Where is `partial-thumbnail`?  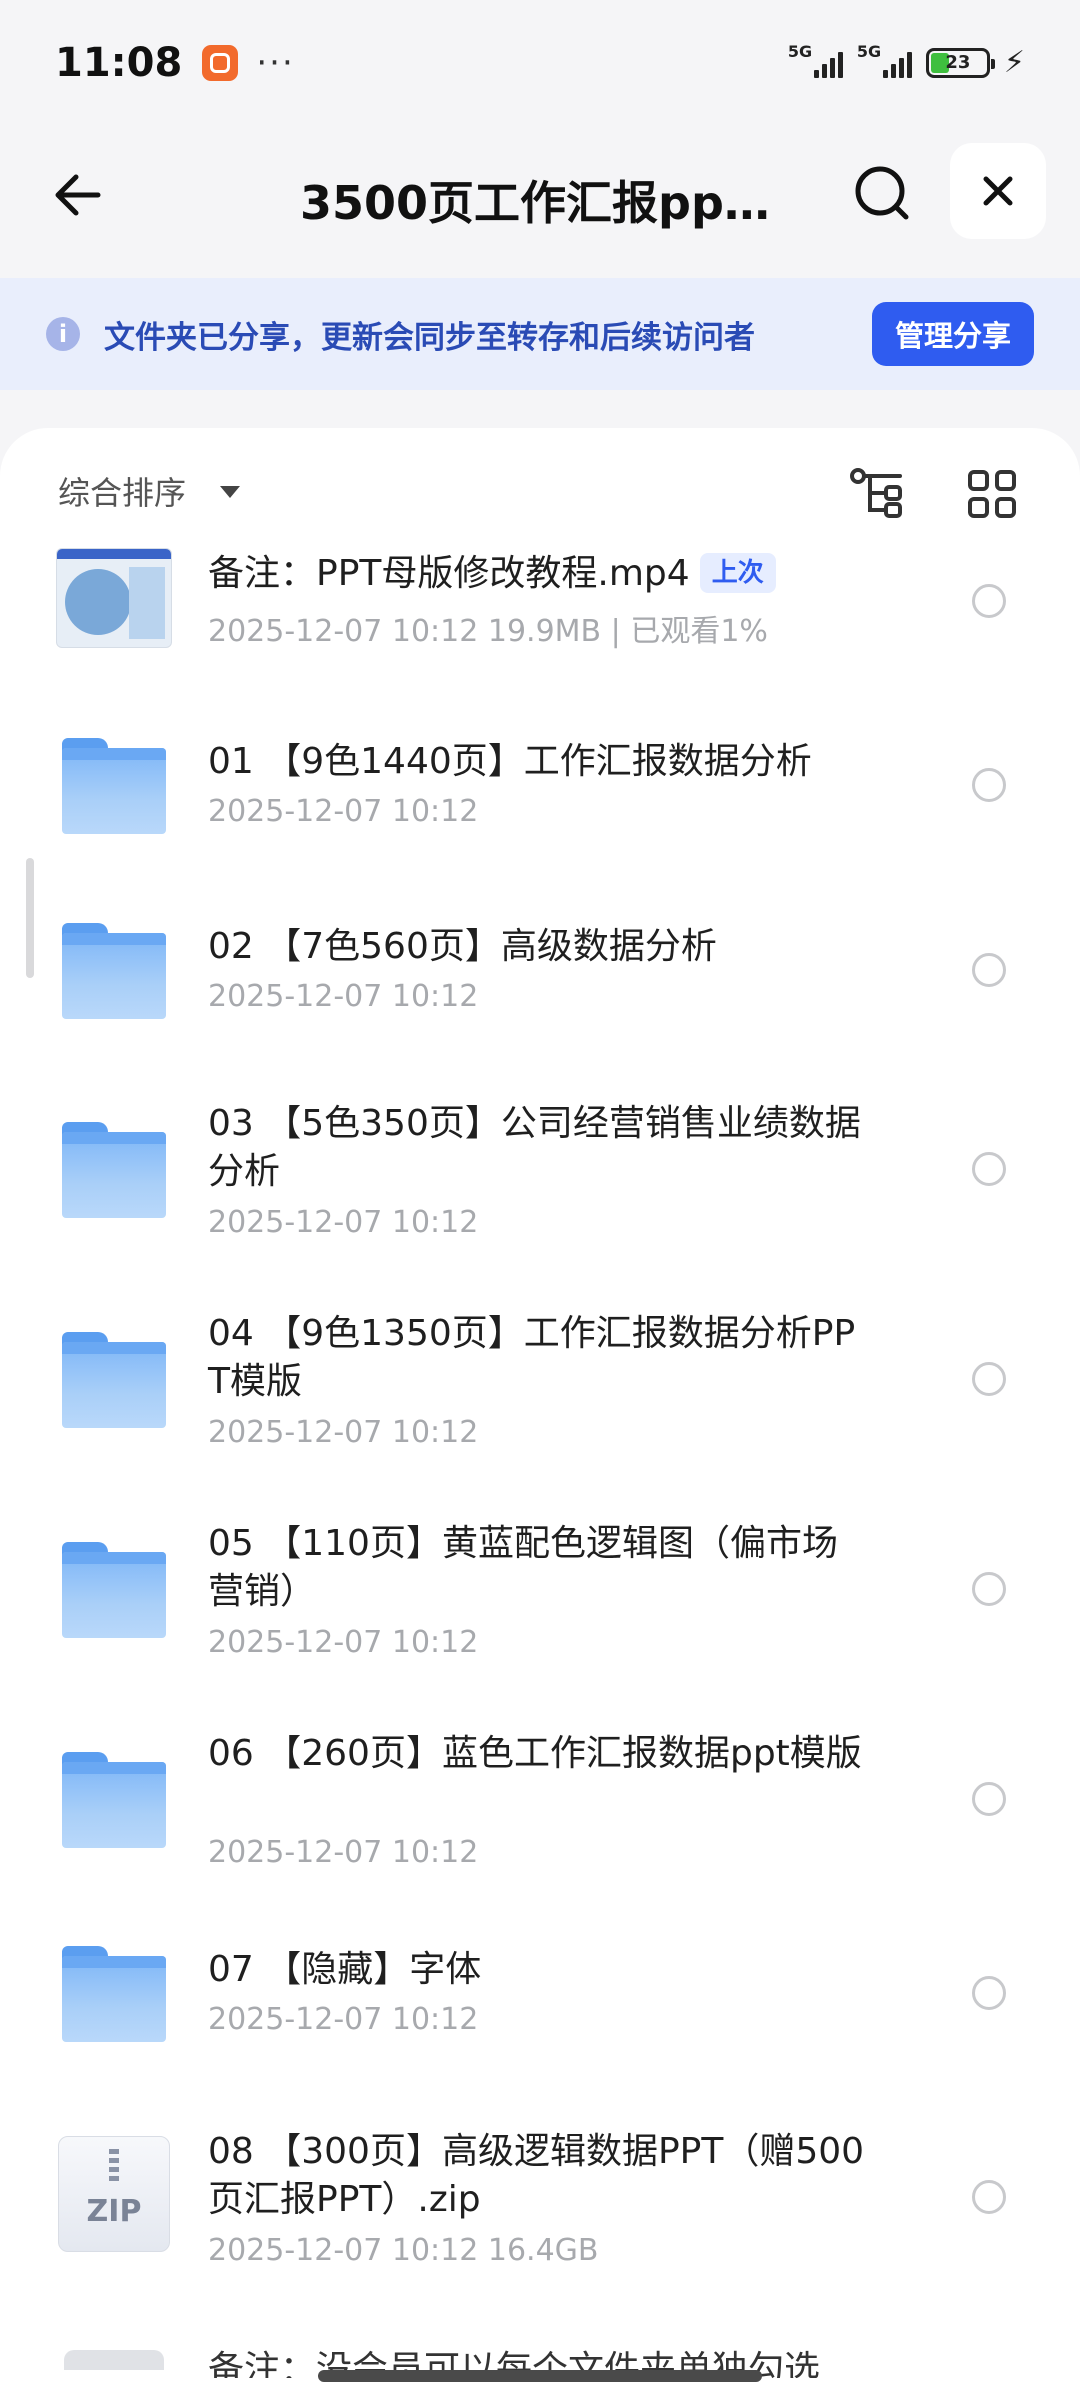
partial-thumbnail is located at coordinates (114, 2360).